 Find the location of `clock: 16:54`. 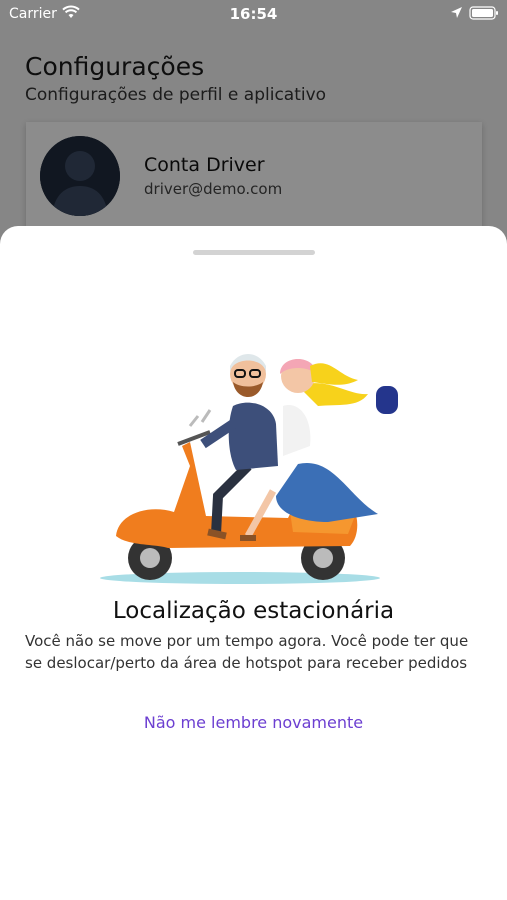

clock: 16:54 is located at coordinates (253, 14).